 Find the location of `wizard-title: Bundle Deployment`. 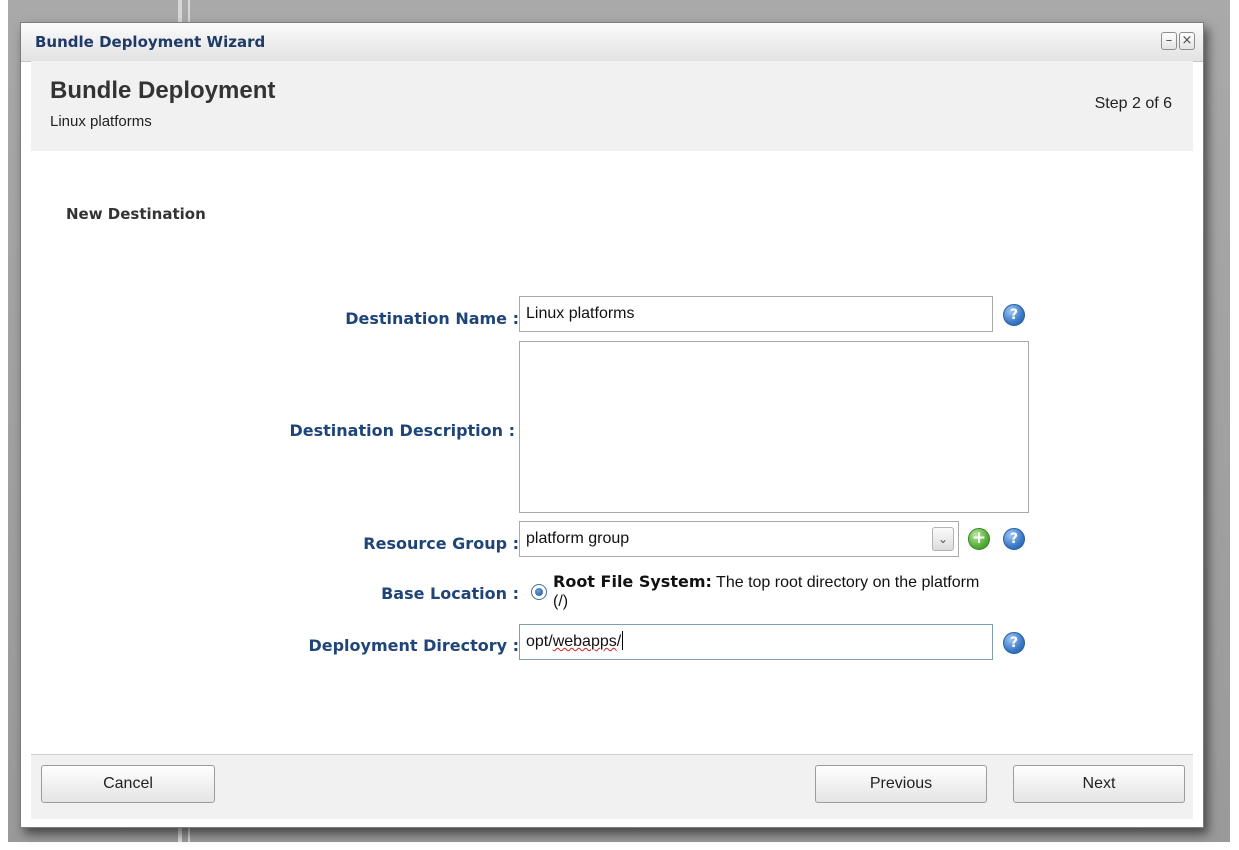

wizard-title: Bundle Deployment is located at coordinates (163, 90).